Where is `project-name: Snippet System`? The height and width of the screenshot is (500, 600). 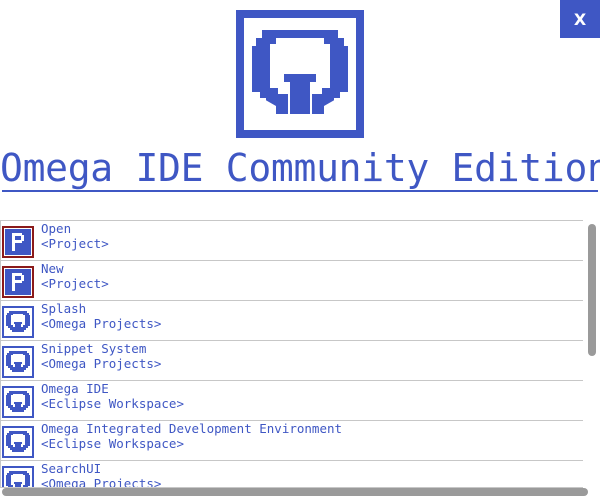 project-name: Snippet System is located at coordinates (94, 348).